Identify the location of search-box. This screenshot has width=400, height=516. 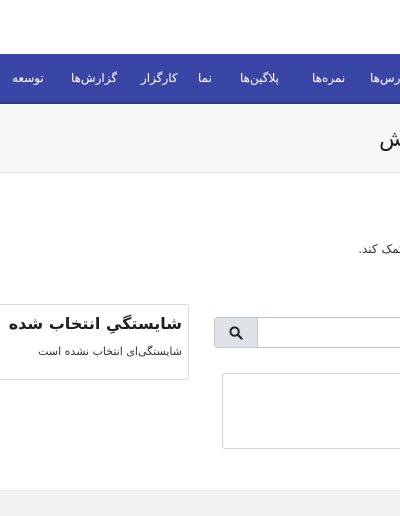
(307, 332).